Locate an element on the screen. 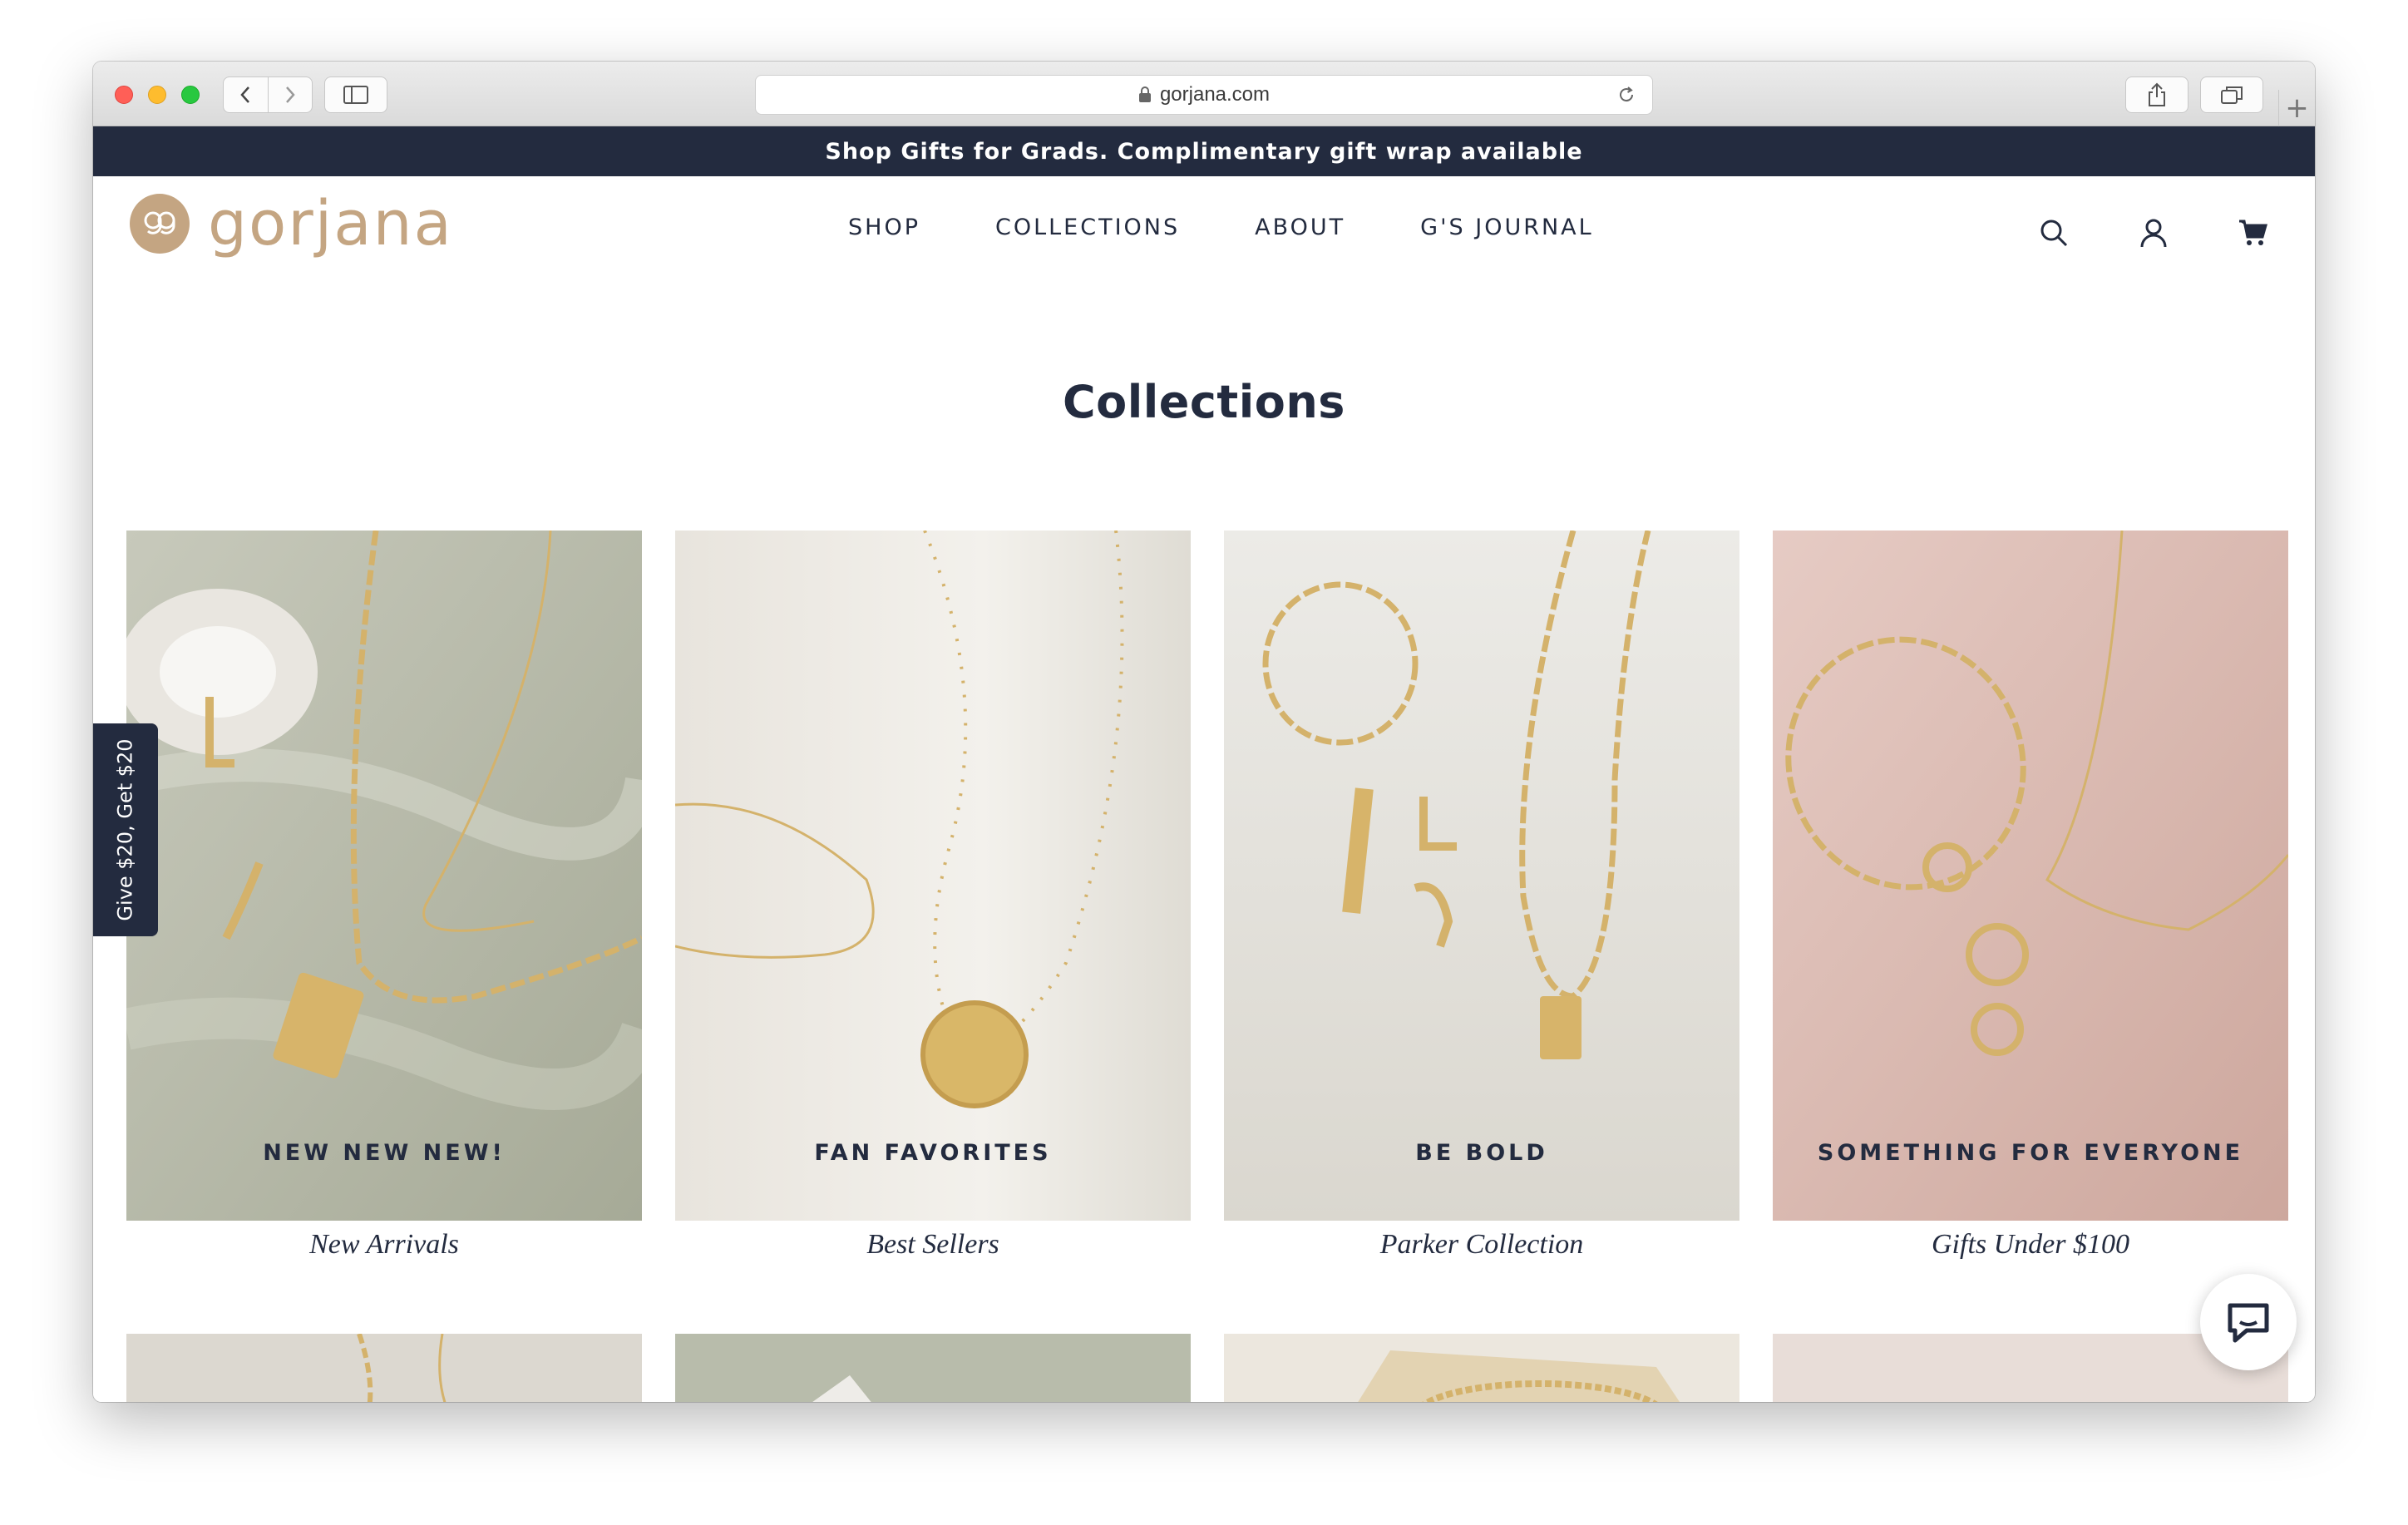 The width and height of the screenshot is (2408, 1525). collection-image: SOMETHING FOR EVERYONE is located at coordinates (2031, 876).